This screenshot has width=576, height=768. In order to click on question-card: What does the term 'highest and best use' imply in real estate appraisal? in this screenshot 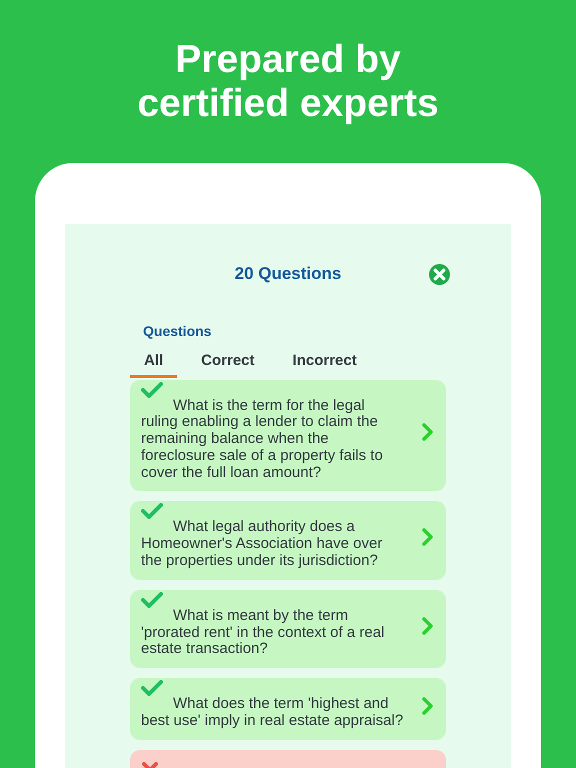, I will do `click(288, 709)`.